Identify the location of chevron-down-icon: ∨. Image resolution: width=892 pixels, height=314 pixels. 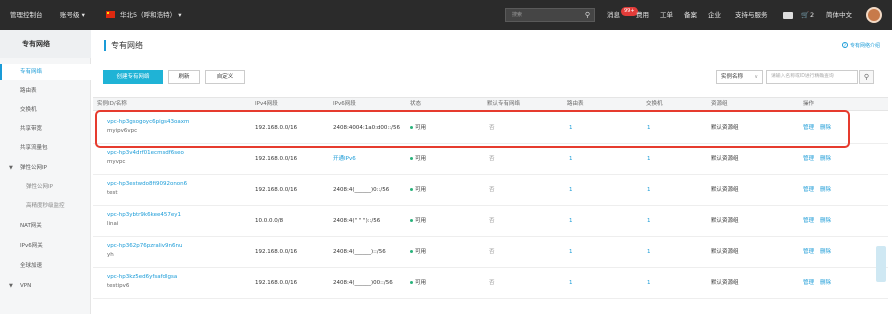
(756, 77).